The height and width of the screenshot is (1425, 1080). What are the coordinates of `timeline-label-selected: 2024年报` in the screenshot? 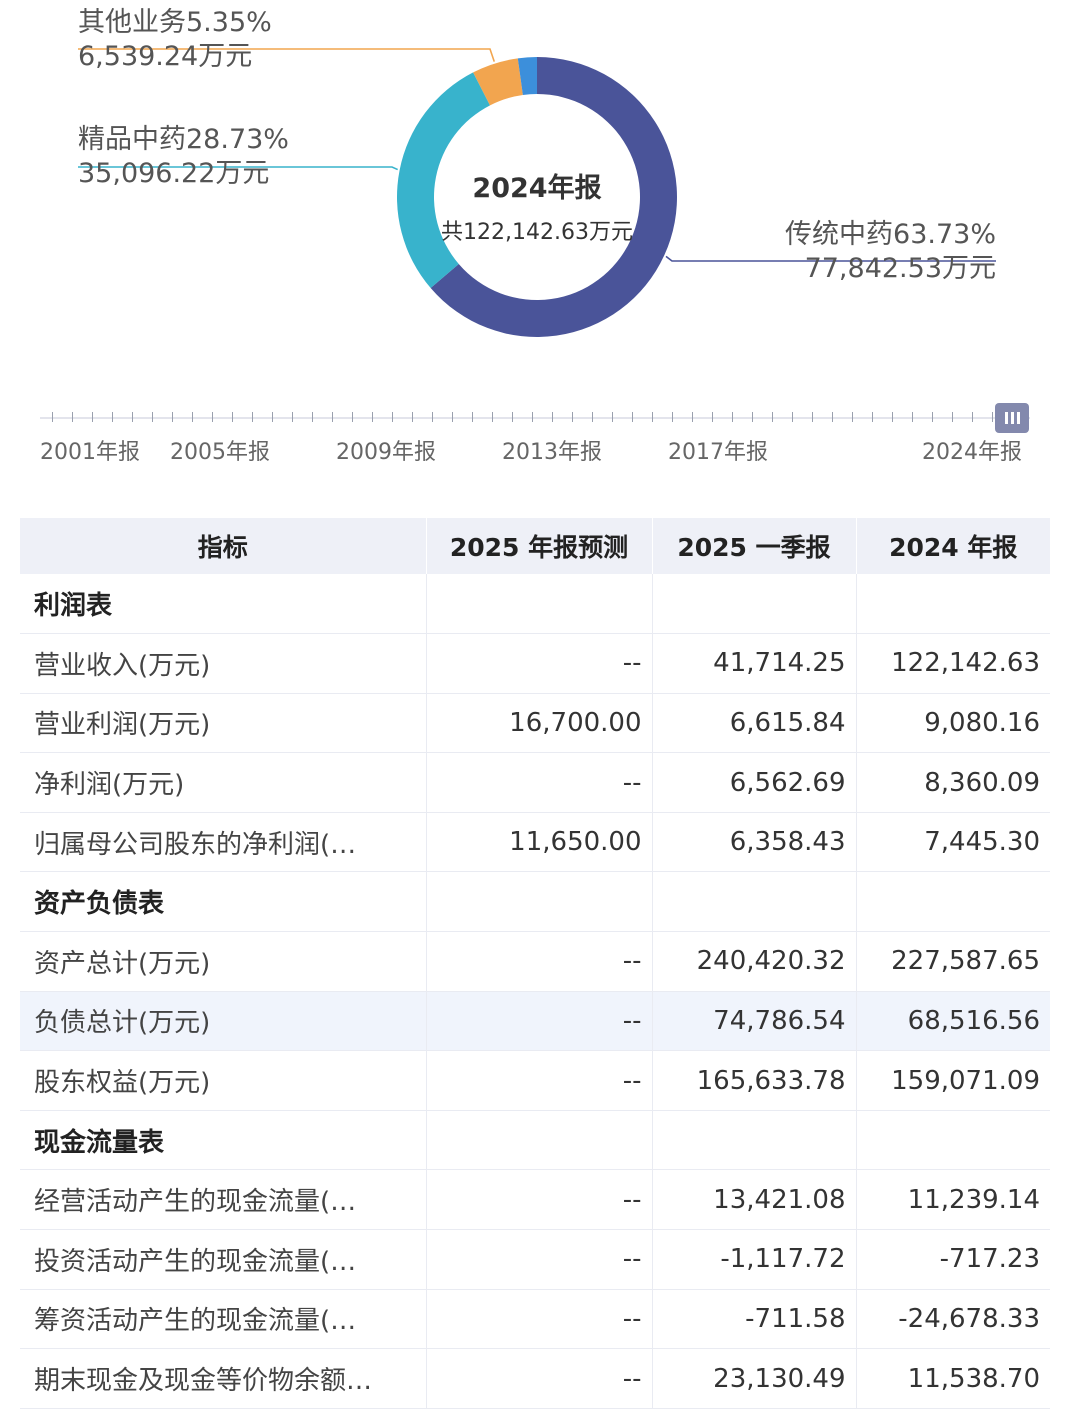 It's located at (972, 450).